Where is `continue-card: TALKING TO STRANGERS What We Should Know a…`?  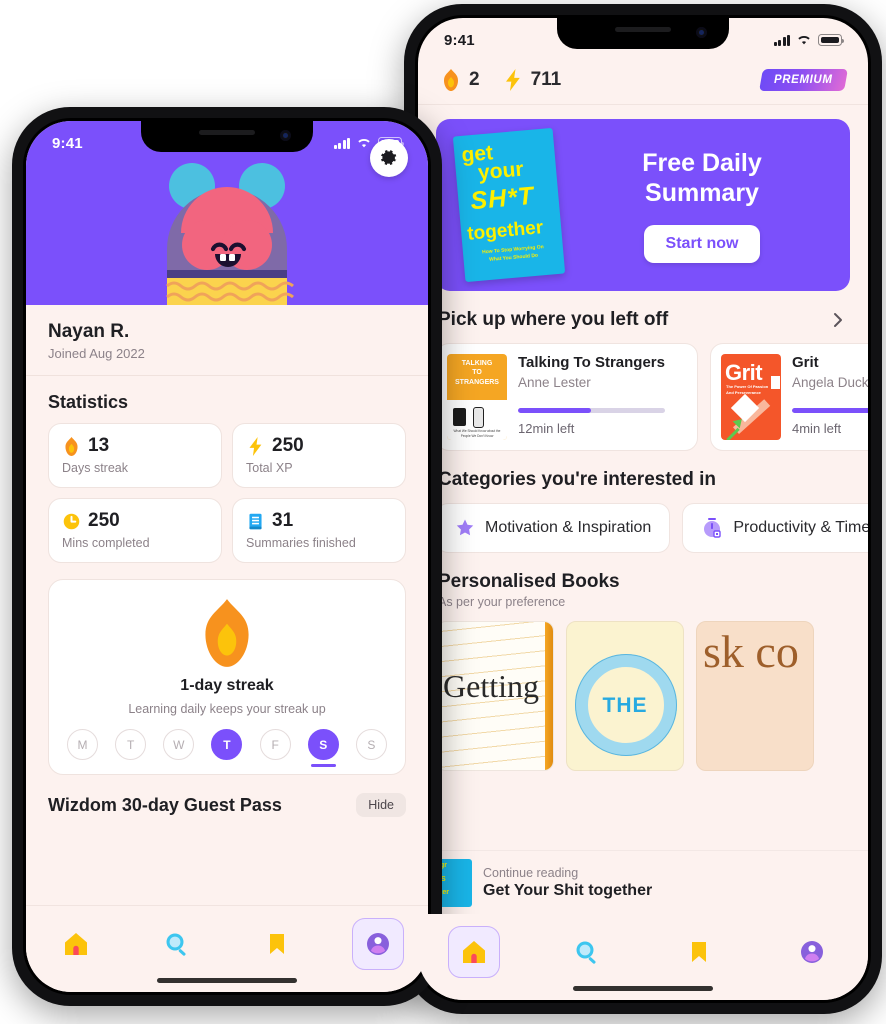 continue-card: TALKING TO STRANGERS What We Should Know a… is located at coordinates (567, 397).